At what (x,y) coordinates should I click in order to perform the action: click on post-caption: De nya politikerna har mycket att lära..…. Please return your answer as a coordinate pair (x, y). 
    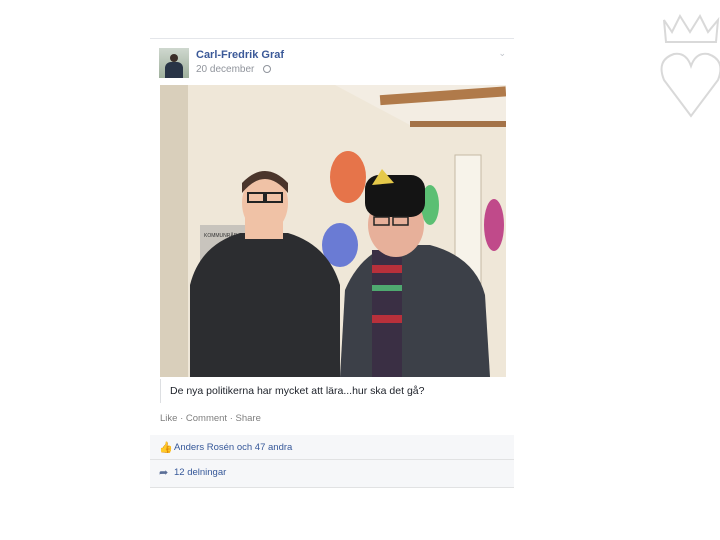
    Looking at the image, I should click on (297, 391).